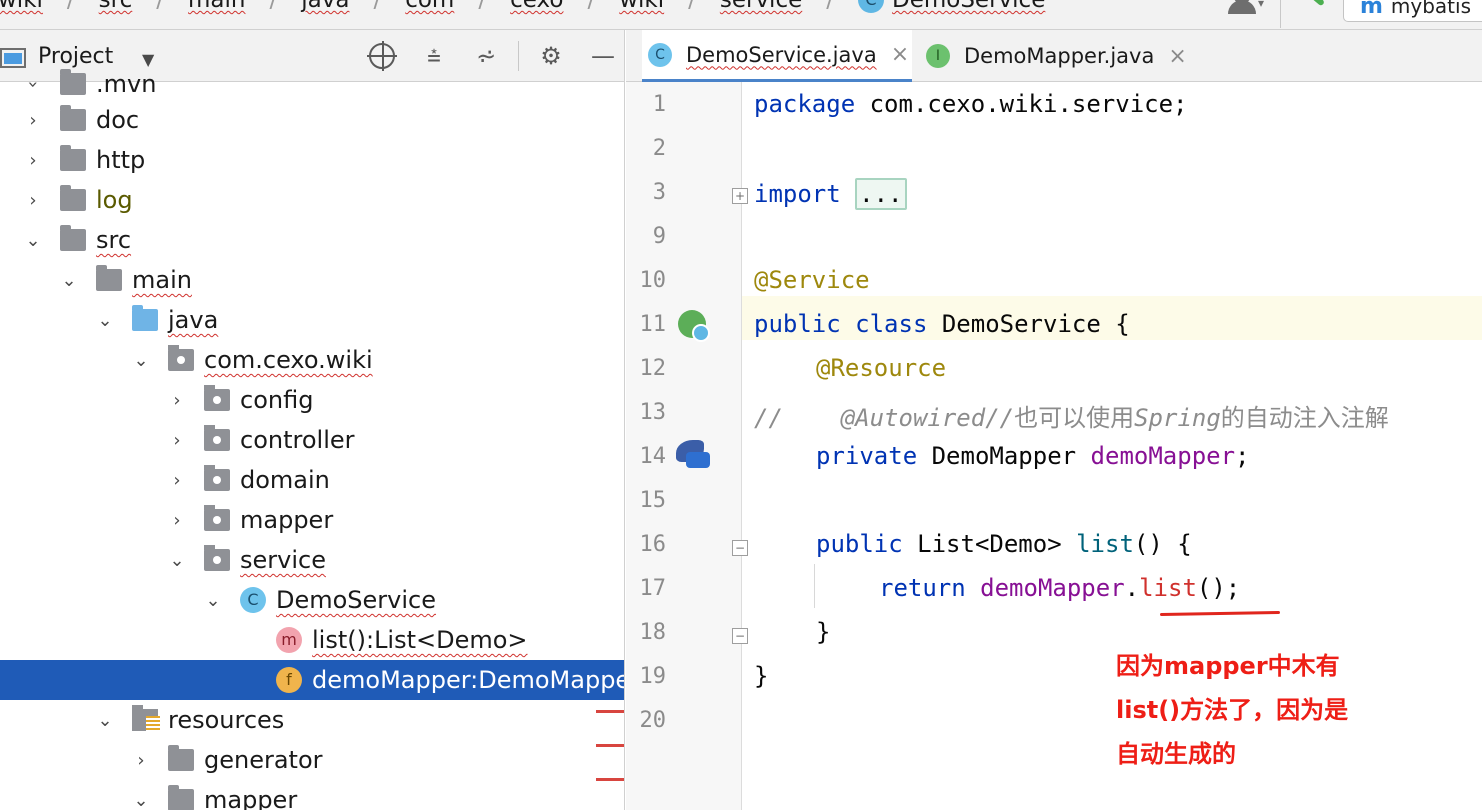 Image resolution: width=1482 pixels, height=810 pixels. I want to click on code-token: 的自动注入注解, so click(1304, 418).